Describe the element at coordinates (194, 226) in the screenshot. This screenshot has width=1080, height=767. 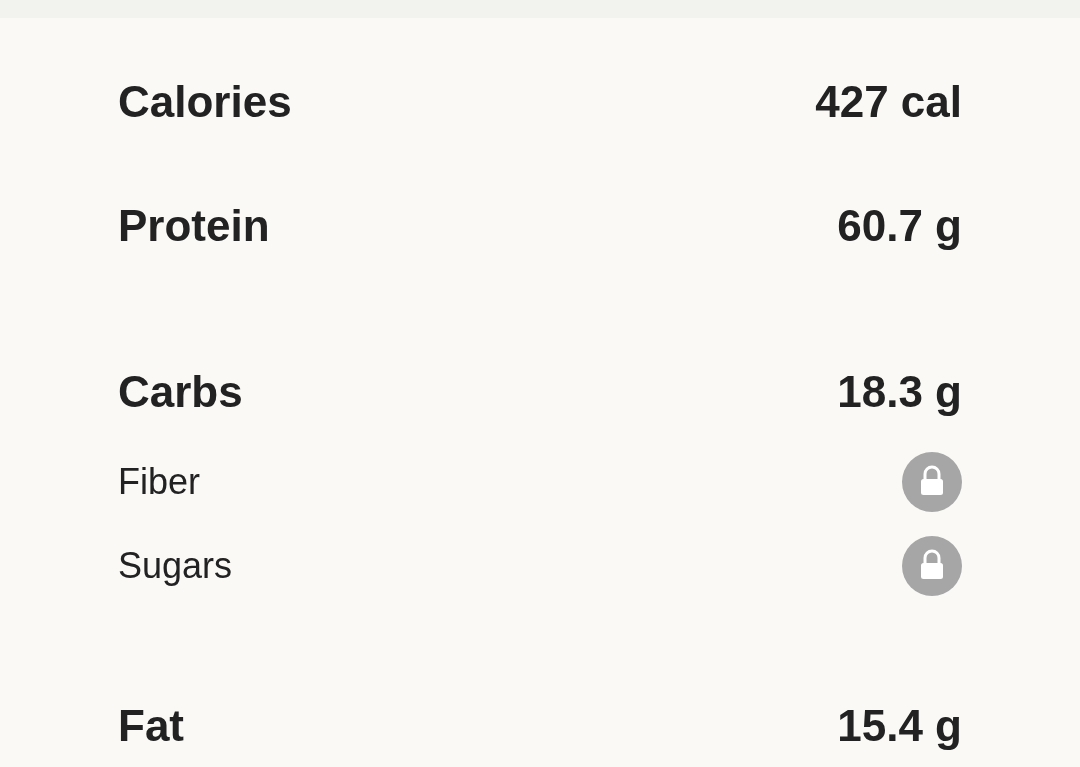
I see `nutrient-label: Protein` at that location.